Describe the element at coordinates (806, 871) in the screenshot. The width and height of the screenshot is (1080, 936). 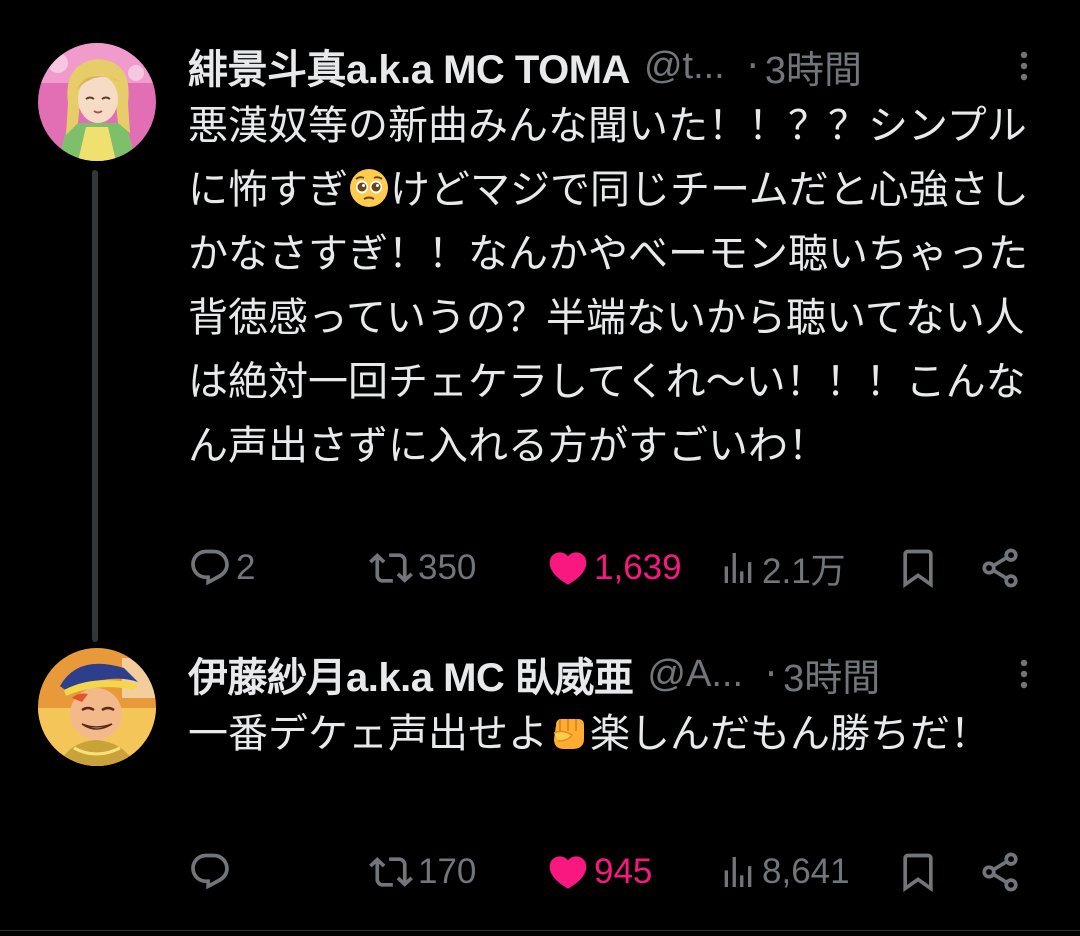
I see `views-count: 8,641` at that location.